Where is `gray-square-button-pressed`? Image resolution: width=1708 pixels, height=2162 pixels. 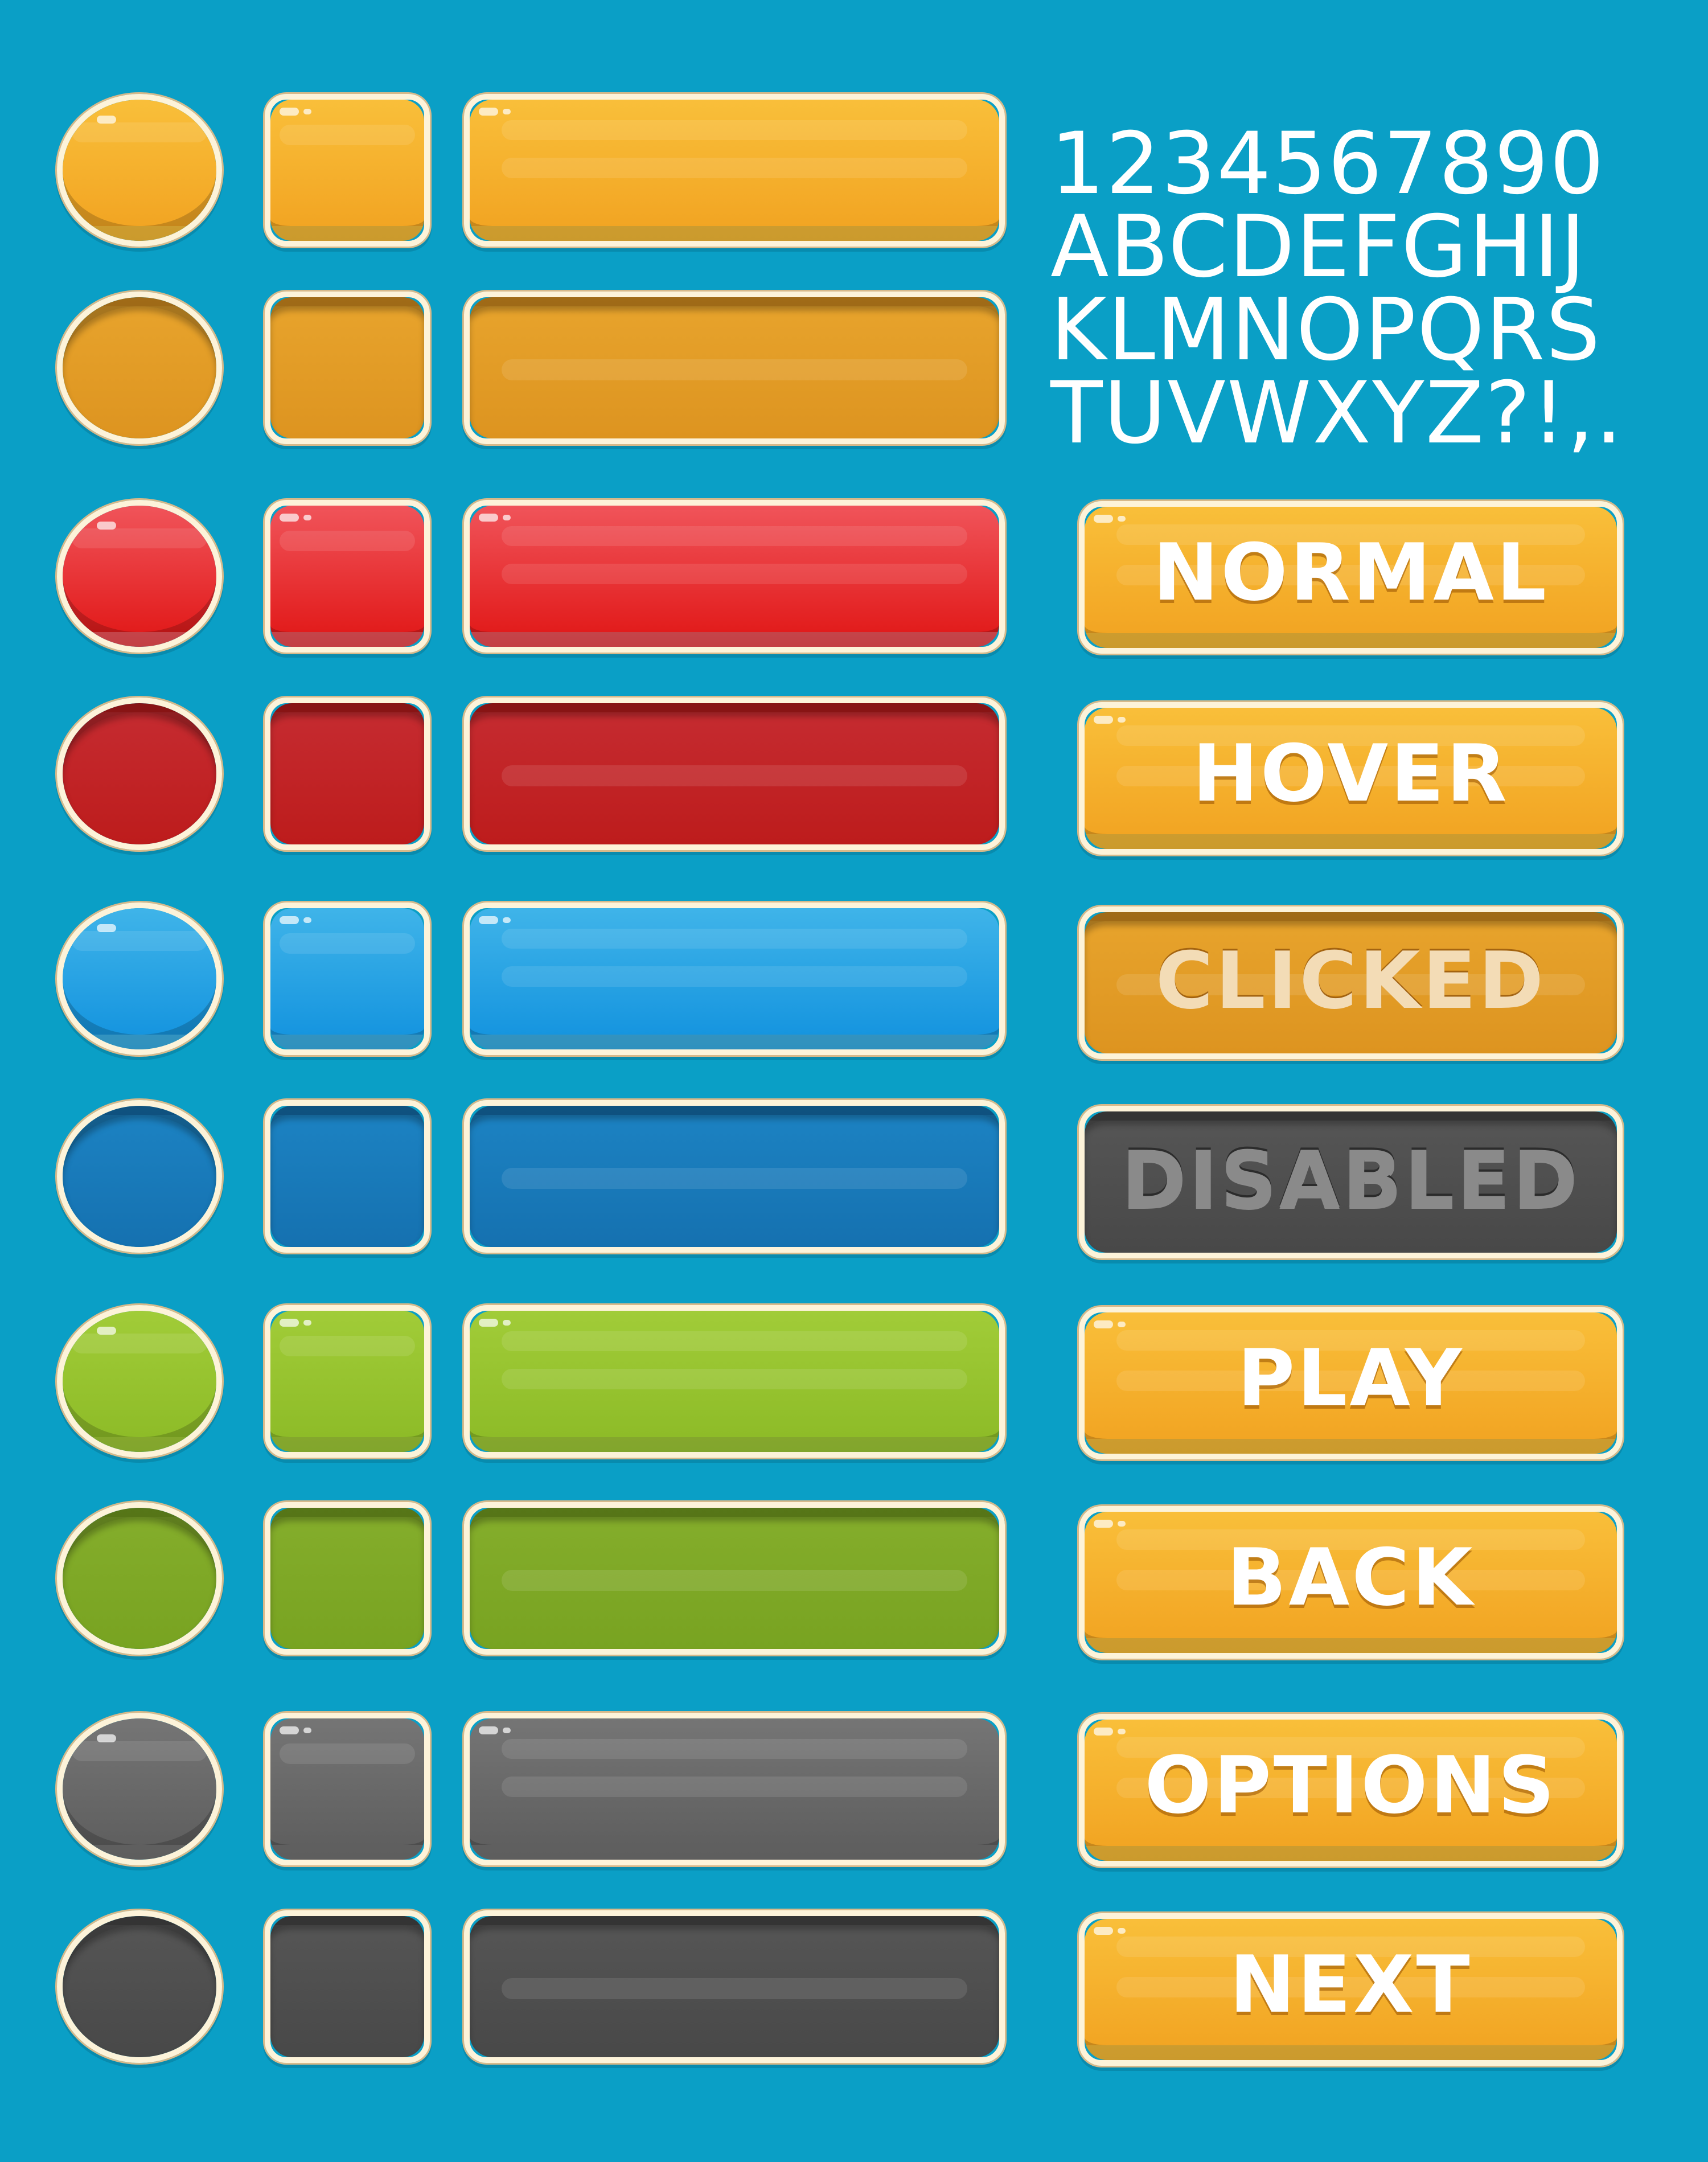
gray-square-button-pressed is located at coordinates (347, 1986).